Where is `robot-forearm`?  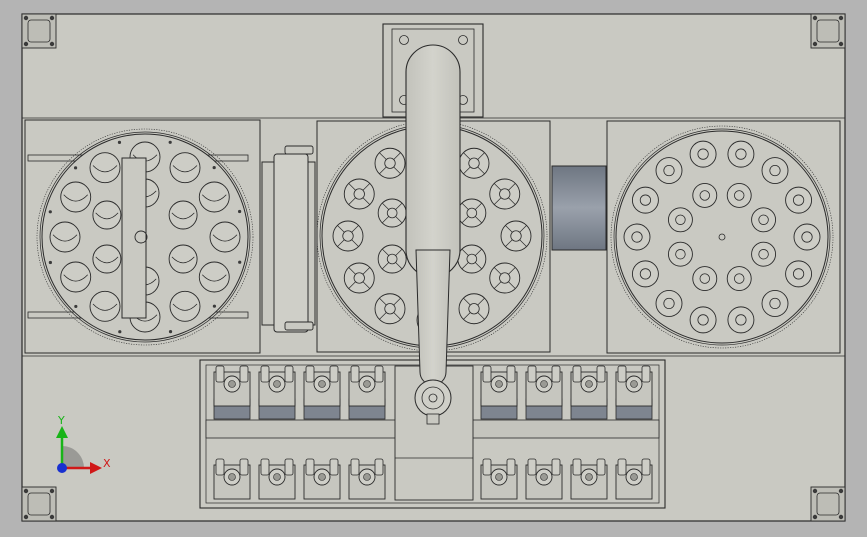 robot-forearm is located at coordinates (433, 317).